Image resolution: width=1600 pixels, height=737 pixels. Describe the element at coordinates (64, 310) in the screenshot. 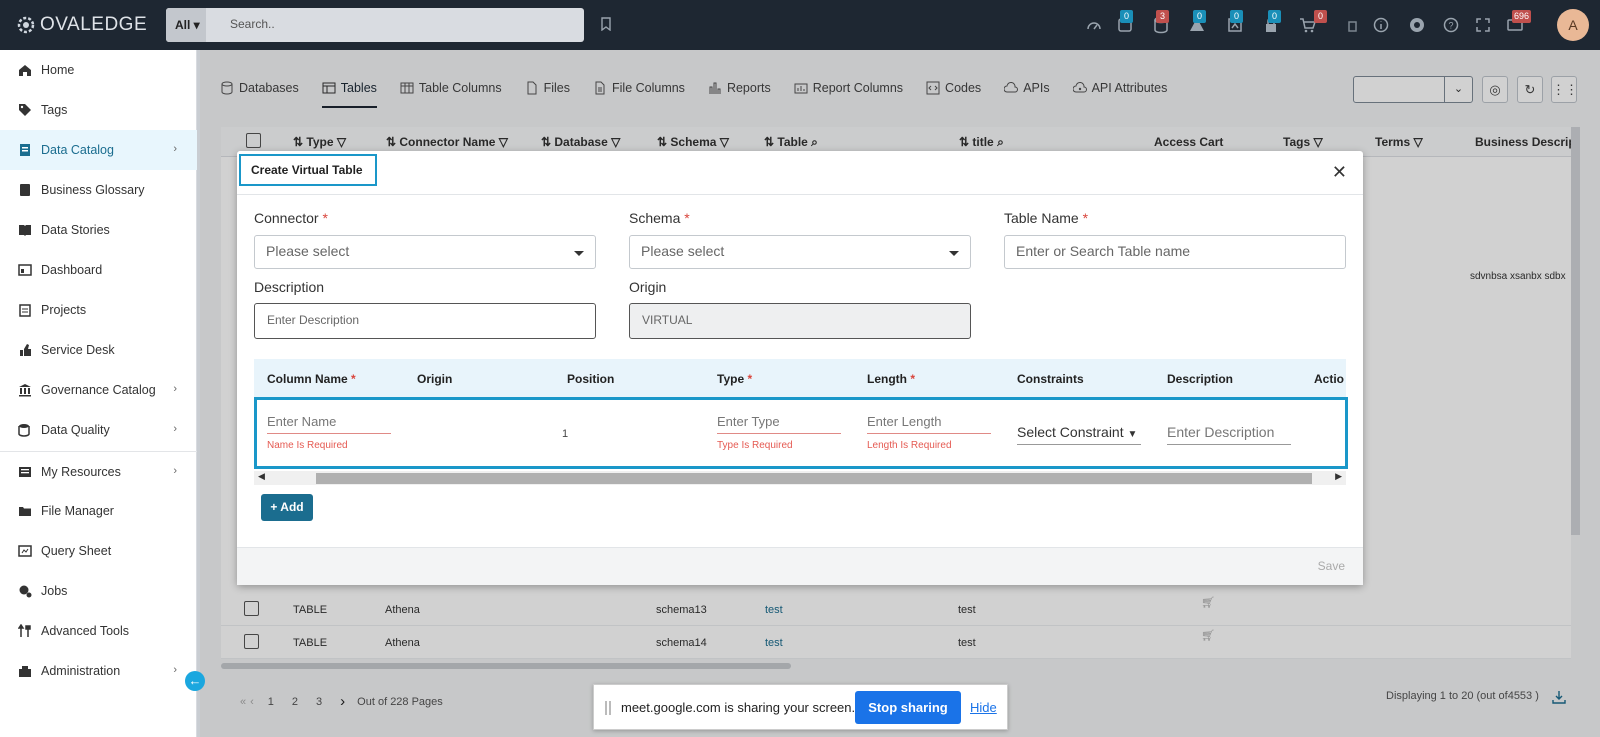

I see `sidebar-item-label: Projects` at that location.